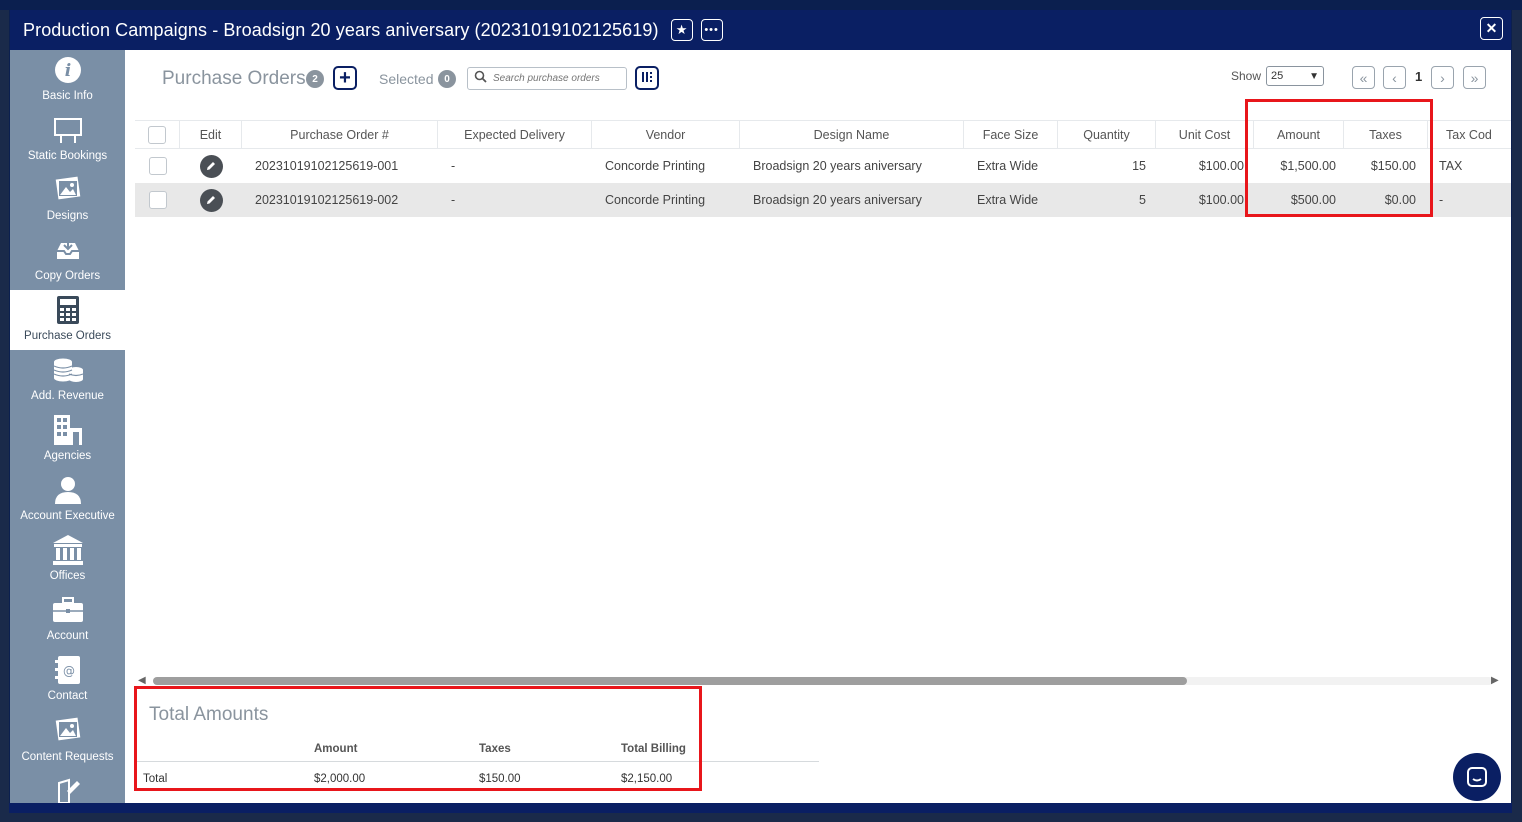 The width and height of the screenshot is (1522, 822). What do you see at coordinates (67, 260) in the screenshot?
I see `sidebar-item-copy-orders: Copy Orders` at bounding box center [67, 260].